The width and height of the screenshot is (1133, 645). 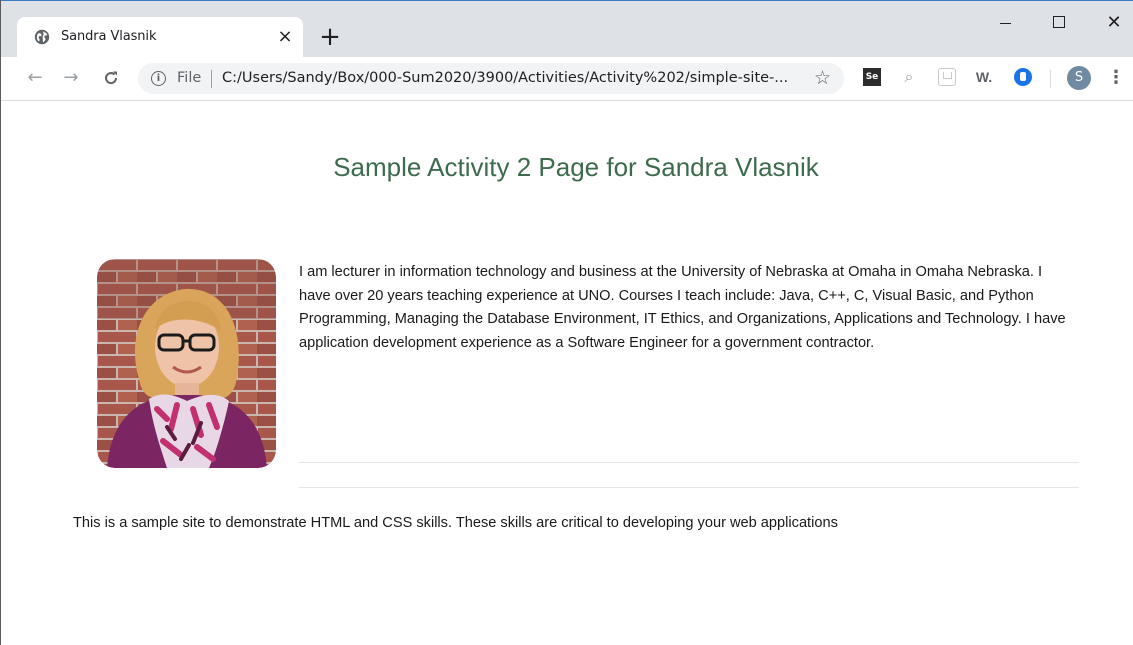 I want to click on star-icon: ☆, so click(x=822, y=78).